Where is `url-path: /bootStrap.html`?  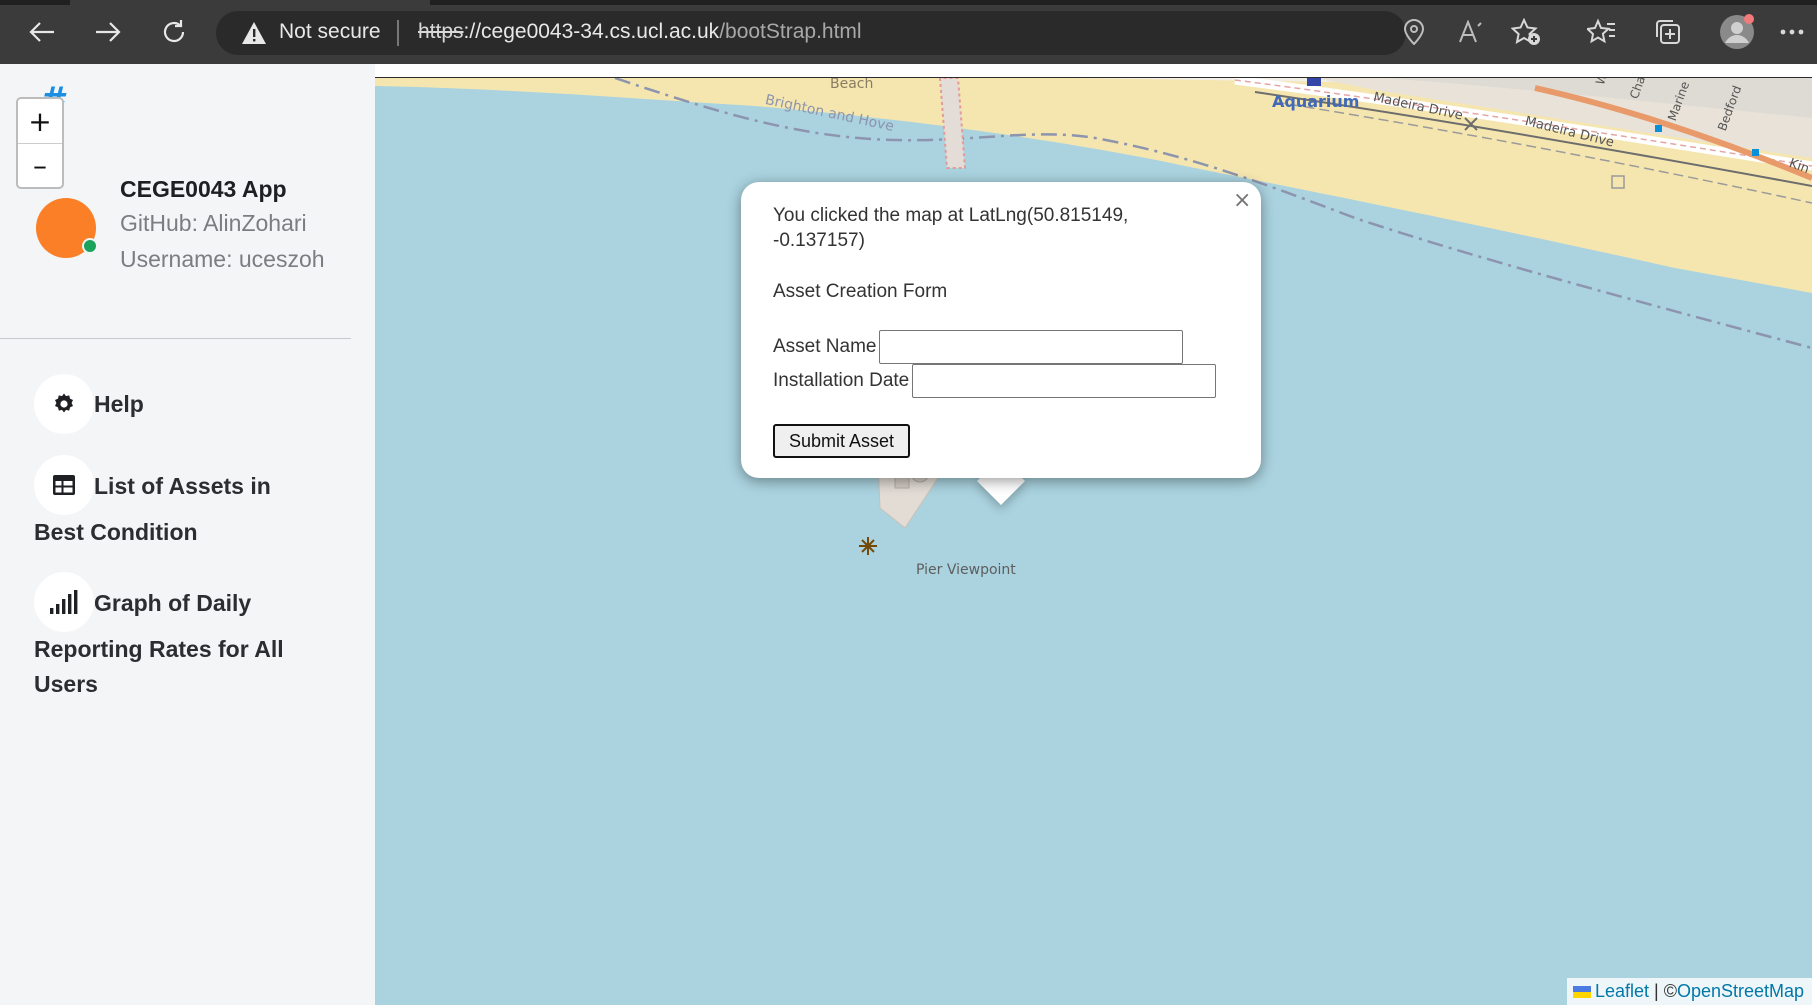 url-path: /bootStrap.html is located at coordinates (790, 31).